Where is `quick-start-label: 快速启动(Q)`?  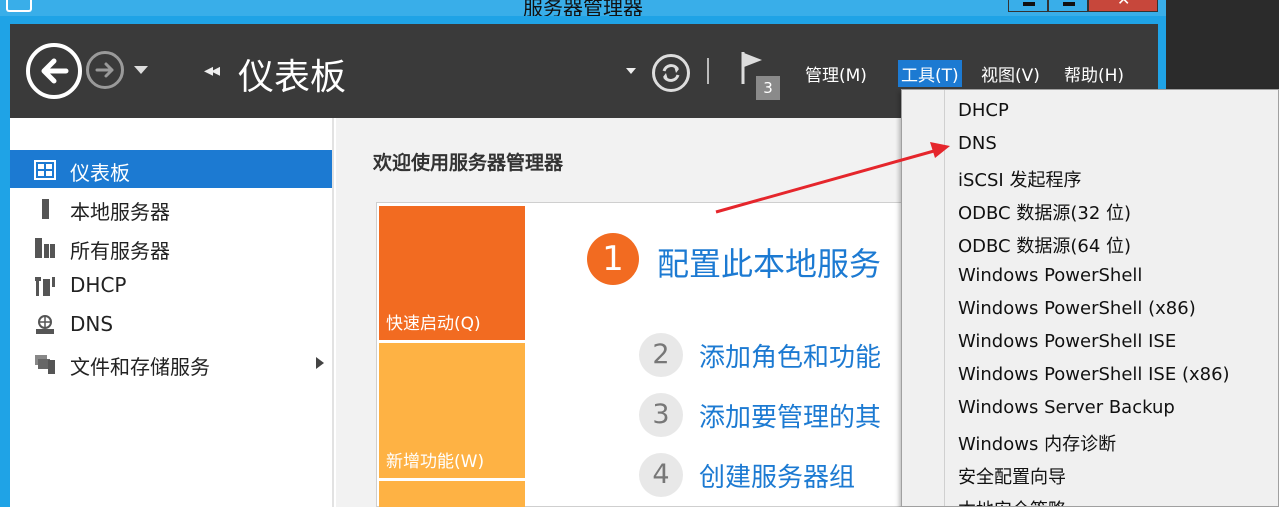
quick-start-label: 快速启动(Q) is located at coordinates (433, 324).